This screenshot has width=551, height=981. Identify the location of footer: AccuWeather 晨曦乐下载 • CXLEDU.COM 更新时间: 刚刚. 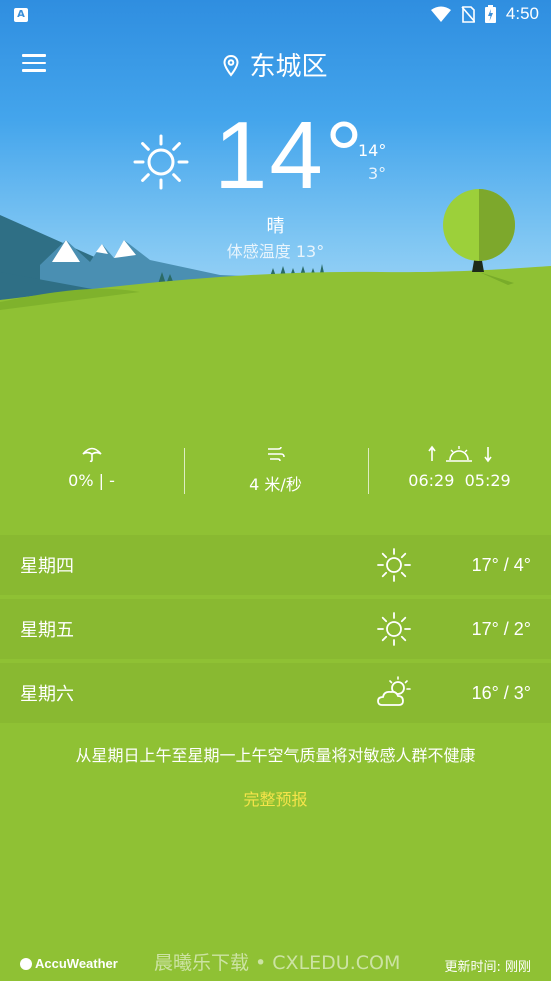
(275, 963).